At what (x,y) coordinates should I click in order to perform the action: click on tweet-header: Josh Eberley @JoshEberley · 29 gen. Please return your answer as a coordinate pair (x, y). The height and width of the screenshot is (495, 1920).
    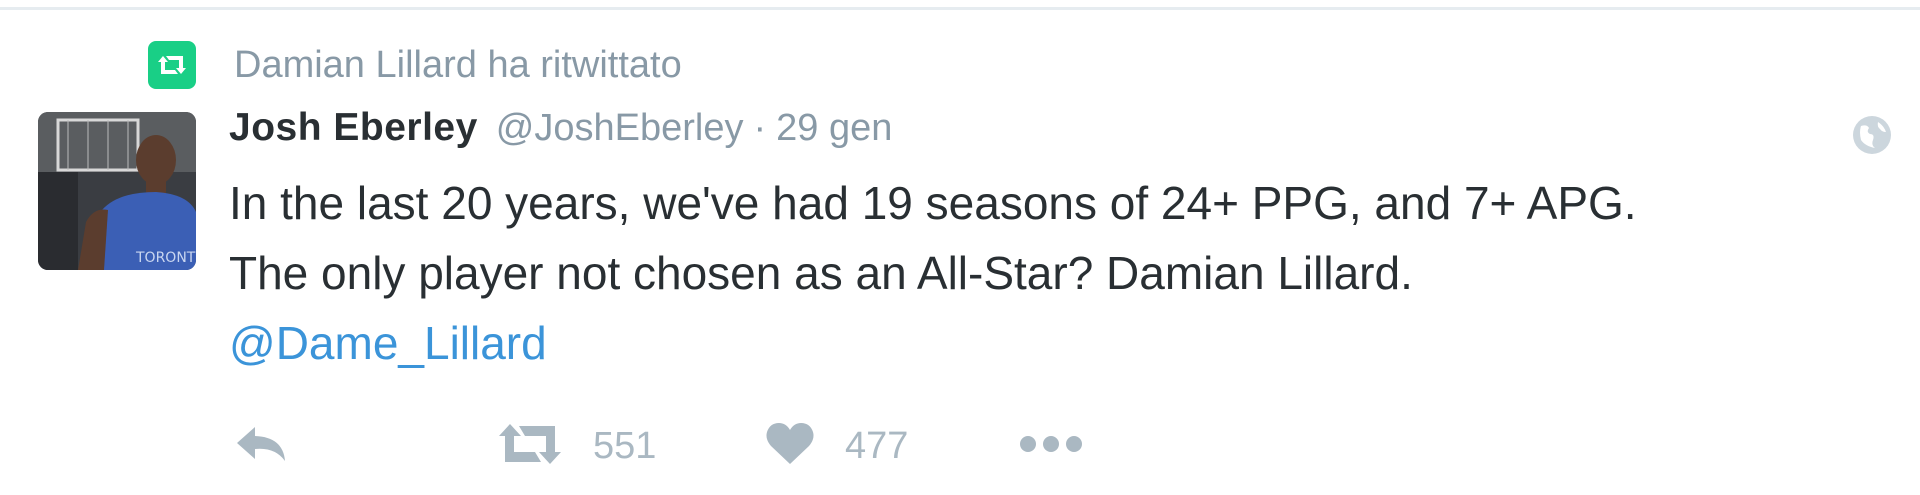
    Looking at the image, I should click on (560, 134).